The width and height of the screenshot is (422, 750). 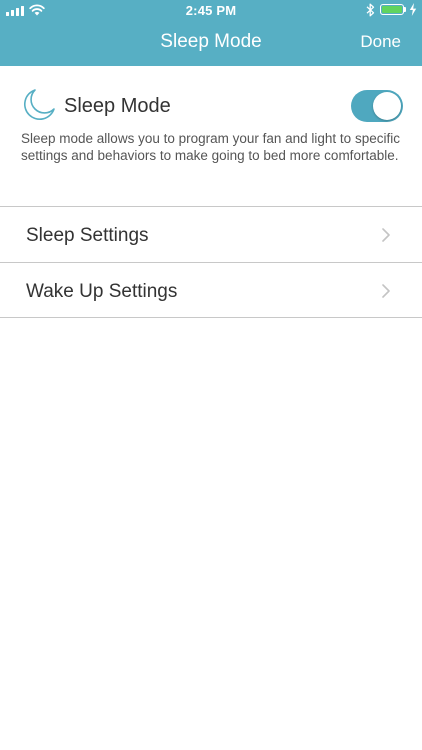 I want to click on list-item-wake-up-settings: Wake Up Settings, so click(x=211, y=290).